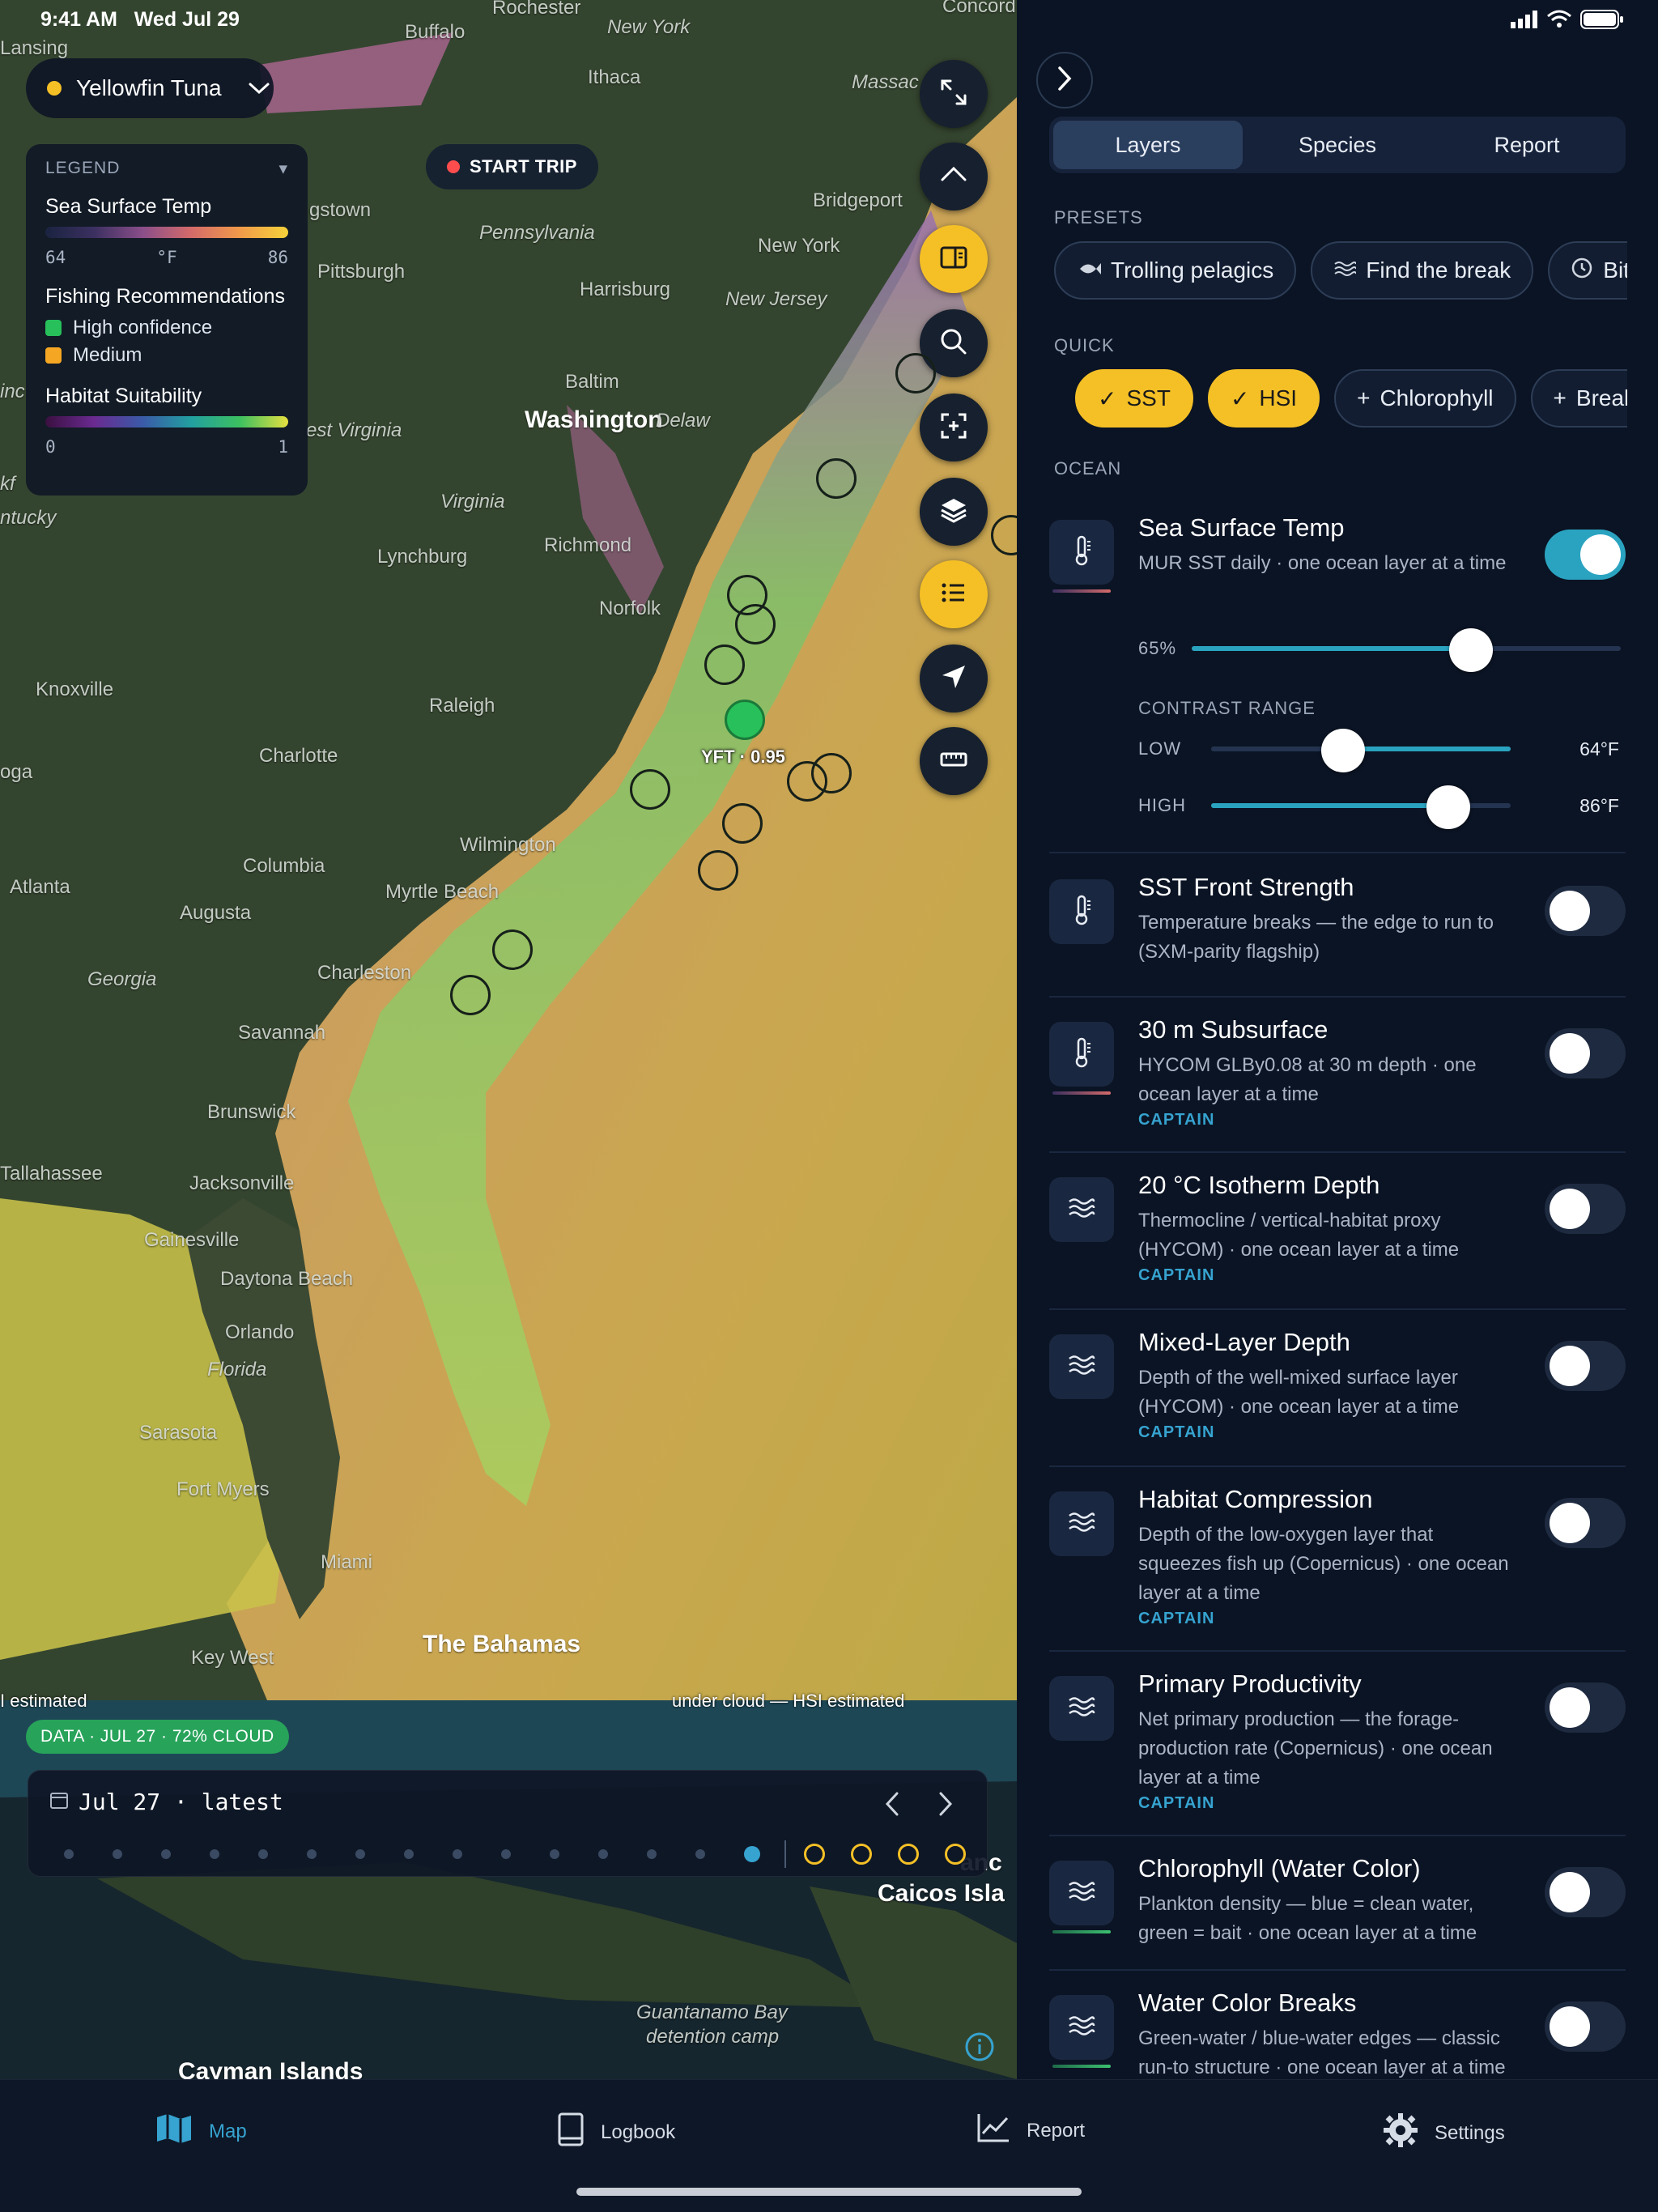  What do you see at coordinates (1175, 270) in the screenshot?
I see `preset-trolling-pelagics: Trolling pelagics` at bounding box center [1175, 270].